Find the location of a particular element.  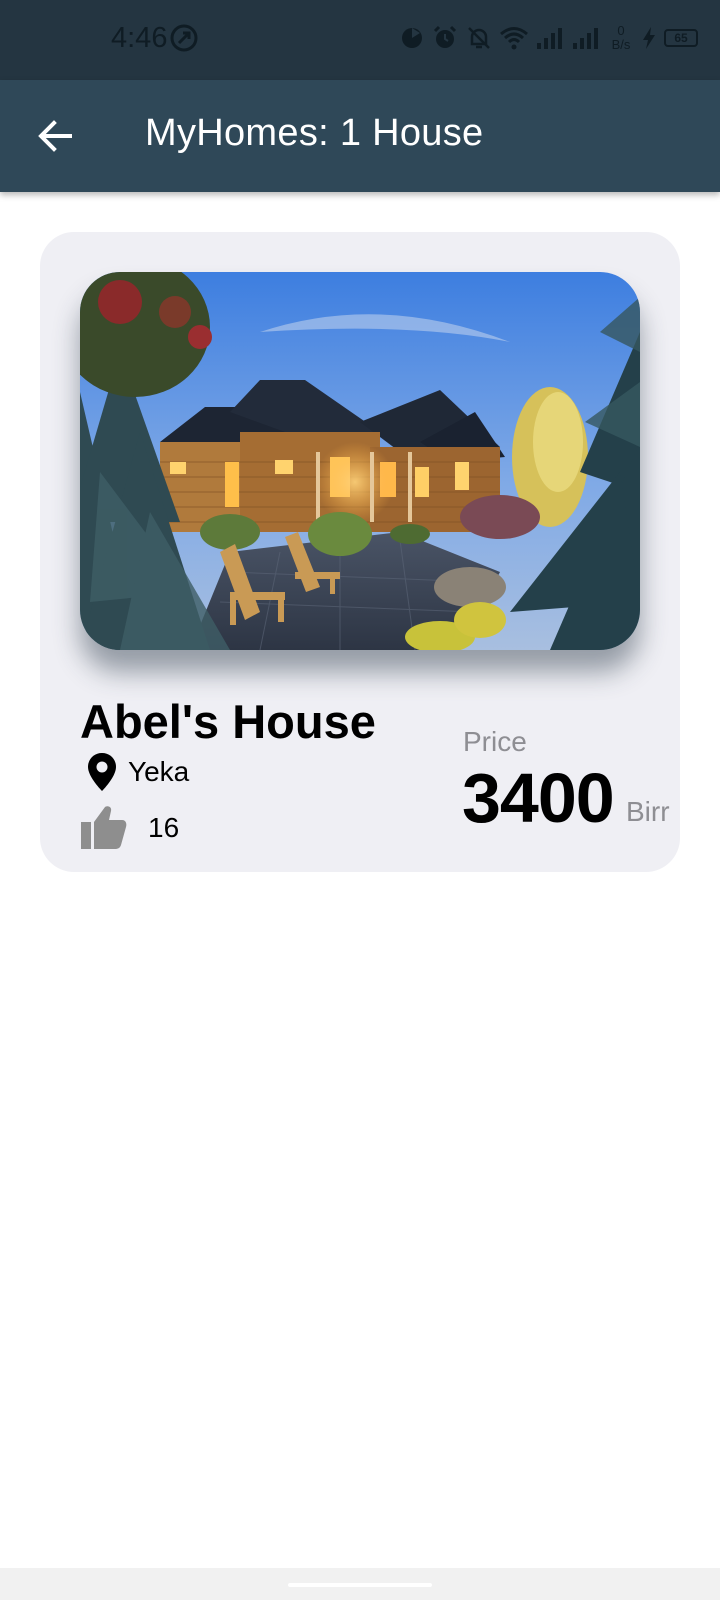

house-location: Yeka is located at coordinates (159, 771).